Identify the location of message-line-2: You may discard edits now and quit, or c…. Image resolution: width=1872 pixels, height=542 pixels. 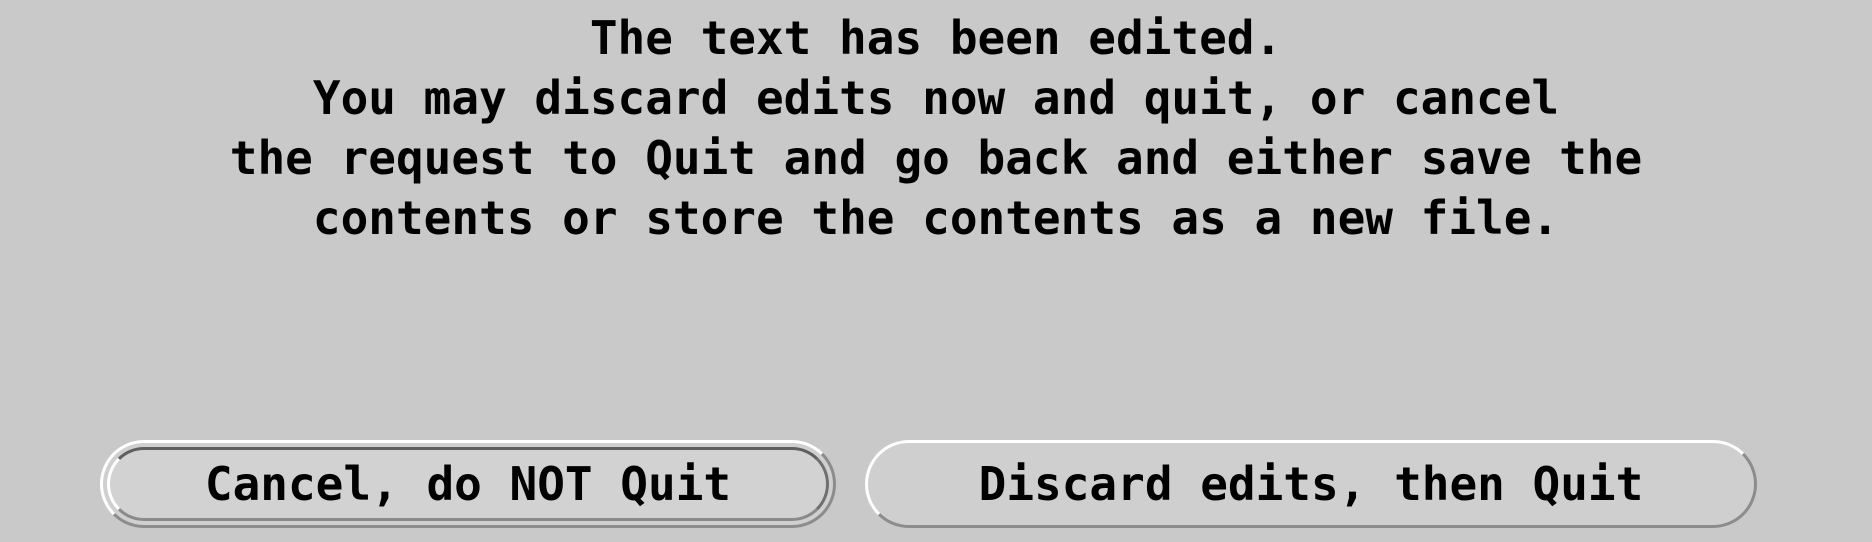
(936, 98).